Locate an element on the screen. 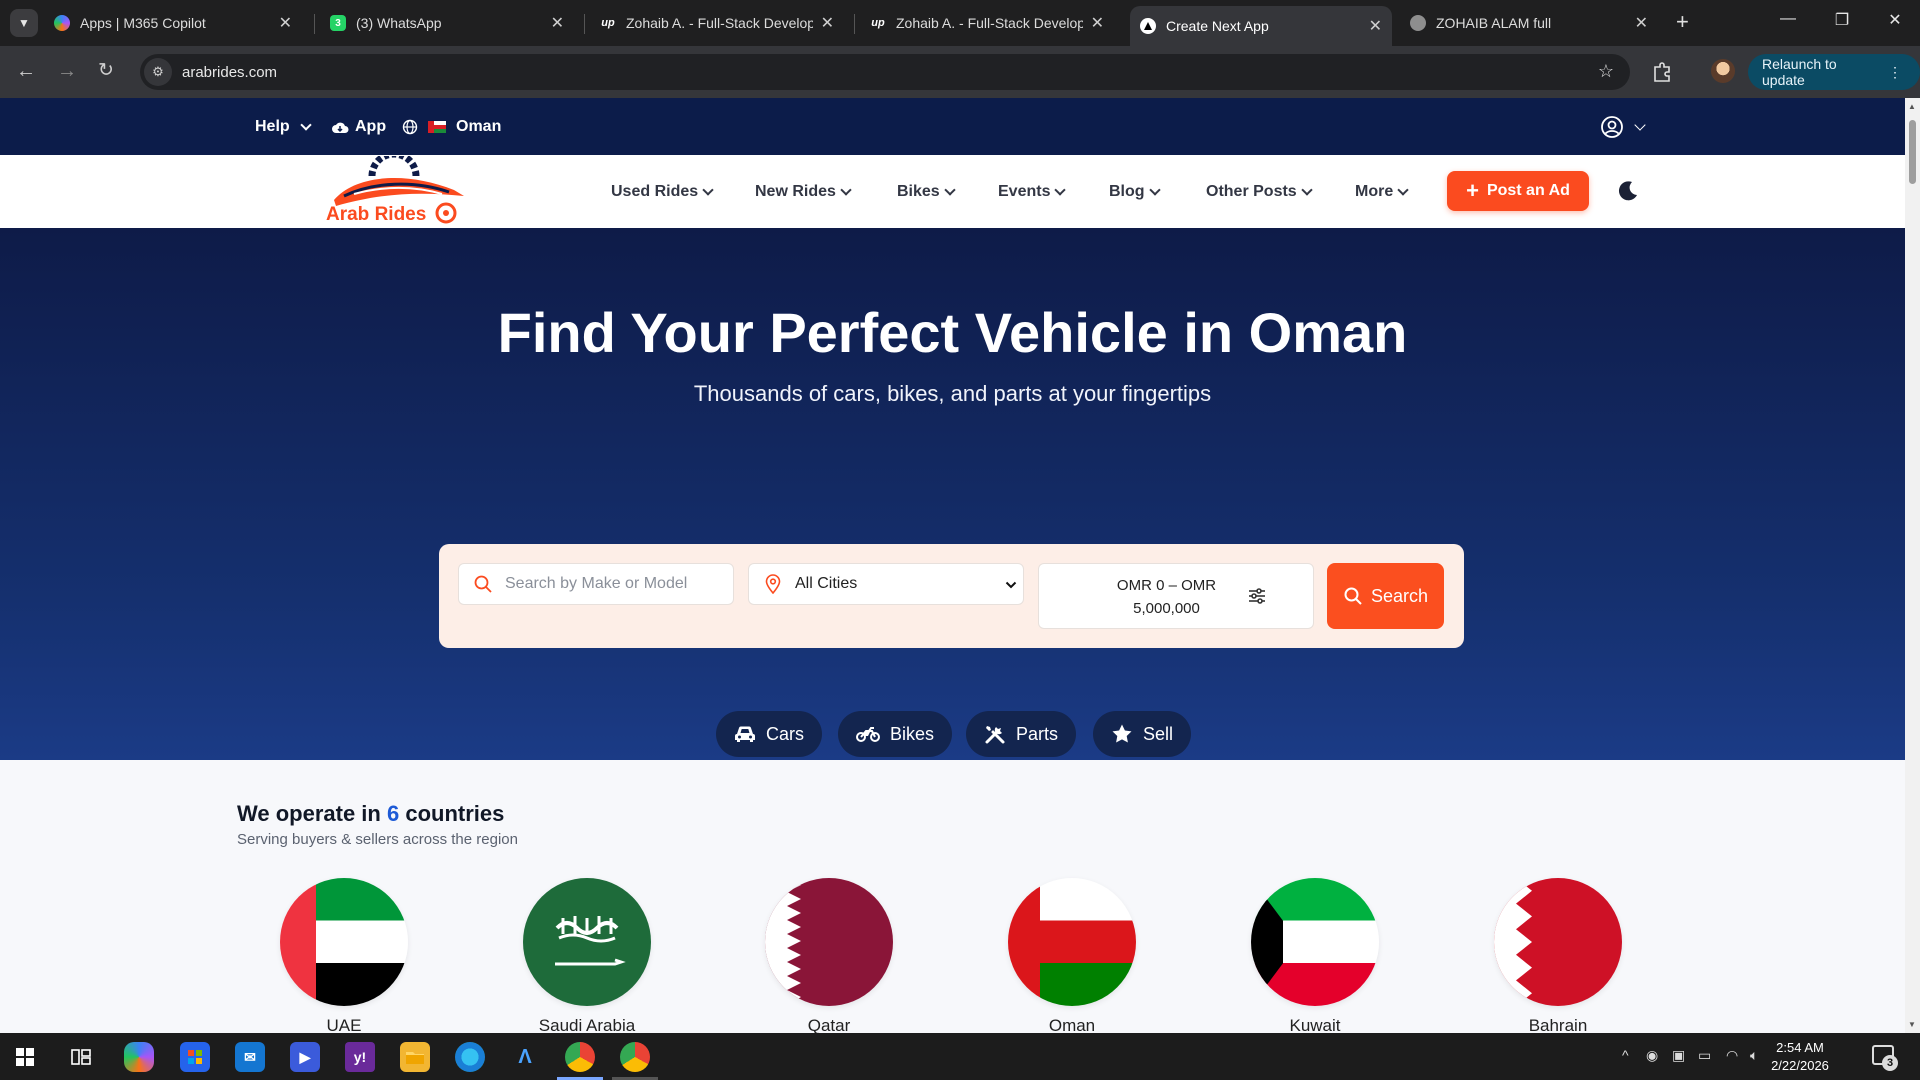 The image size is (1920, 1080). scroll-up-arrow: ▲ is located at coordinates (1912, 106).